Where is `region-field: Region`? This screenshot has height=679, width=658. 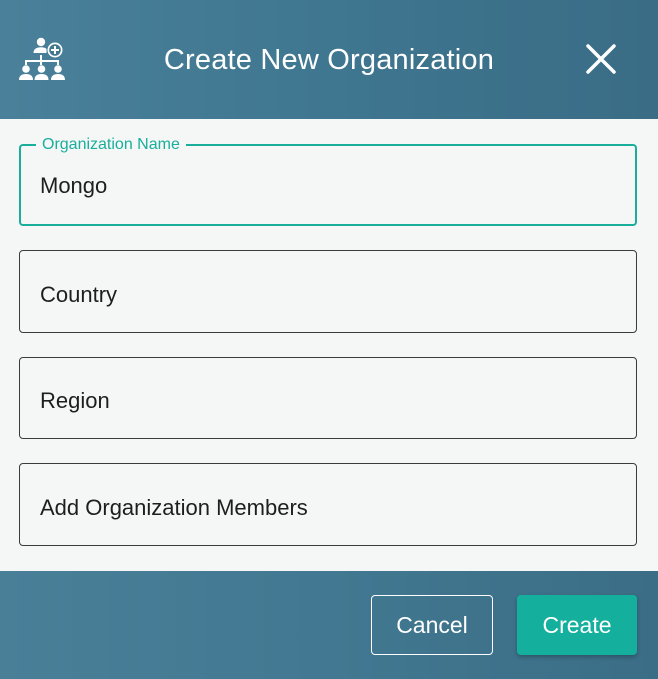
region-field: Region is located at coordinates (328, 398).